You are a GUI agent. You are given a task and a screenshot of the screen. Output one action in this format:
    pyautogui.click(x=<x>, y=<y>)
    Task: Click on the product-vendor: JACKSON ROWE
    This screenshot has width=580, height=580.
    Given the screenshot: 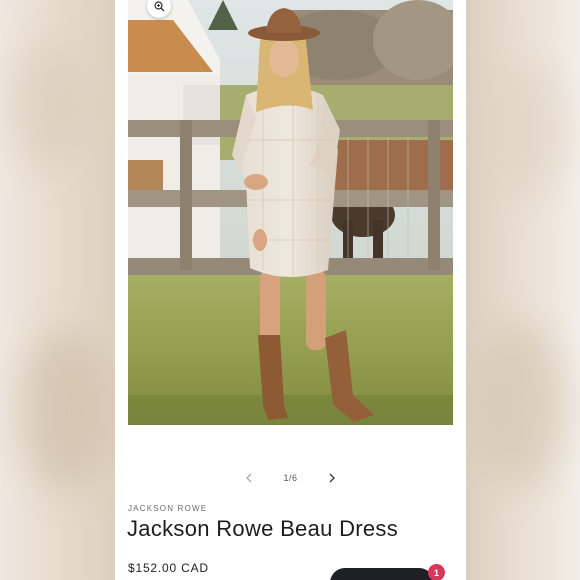 What is the action you would take?
    pyautogui.click(x=168, y=508)
    